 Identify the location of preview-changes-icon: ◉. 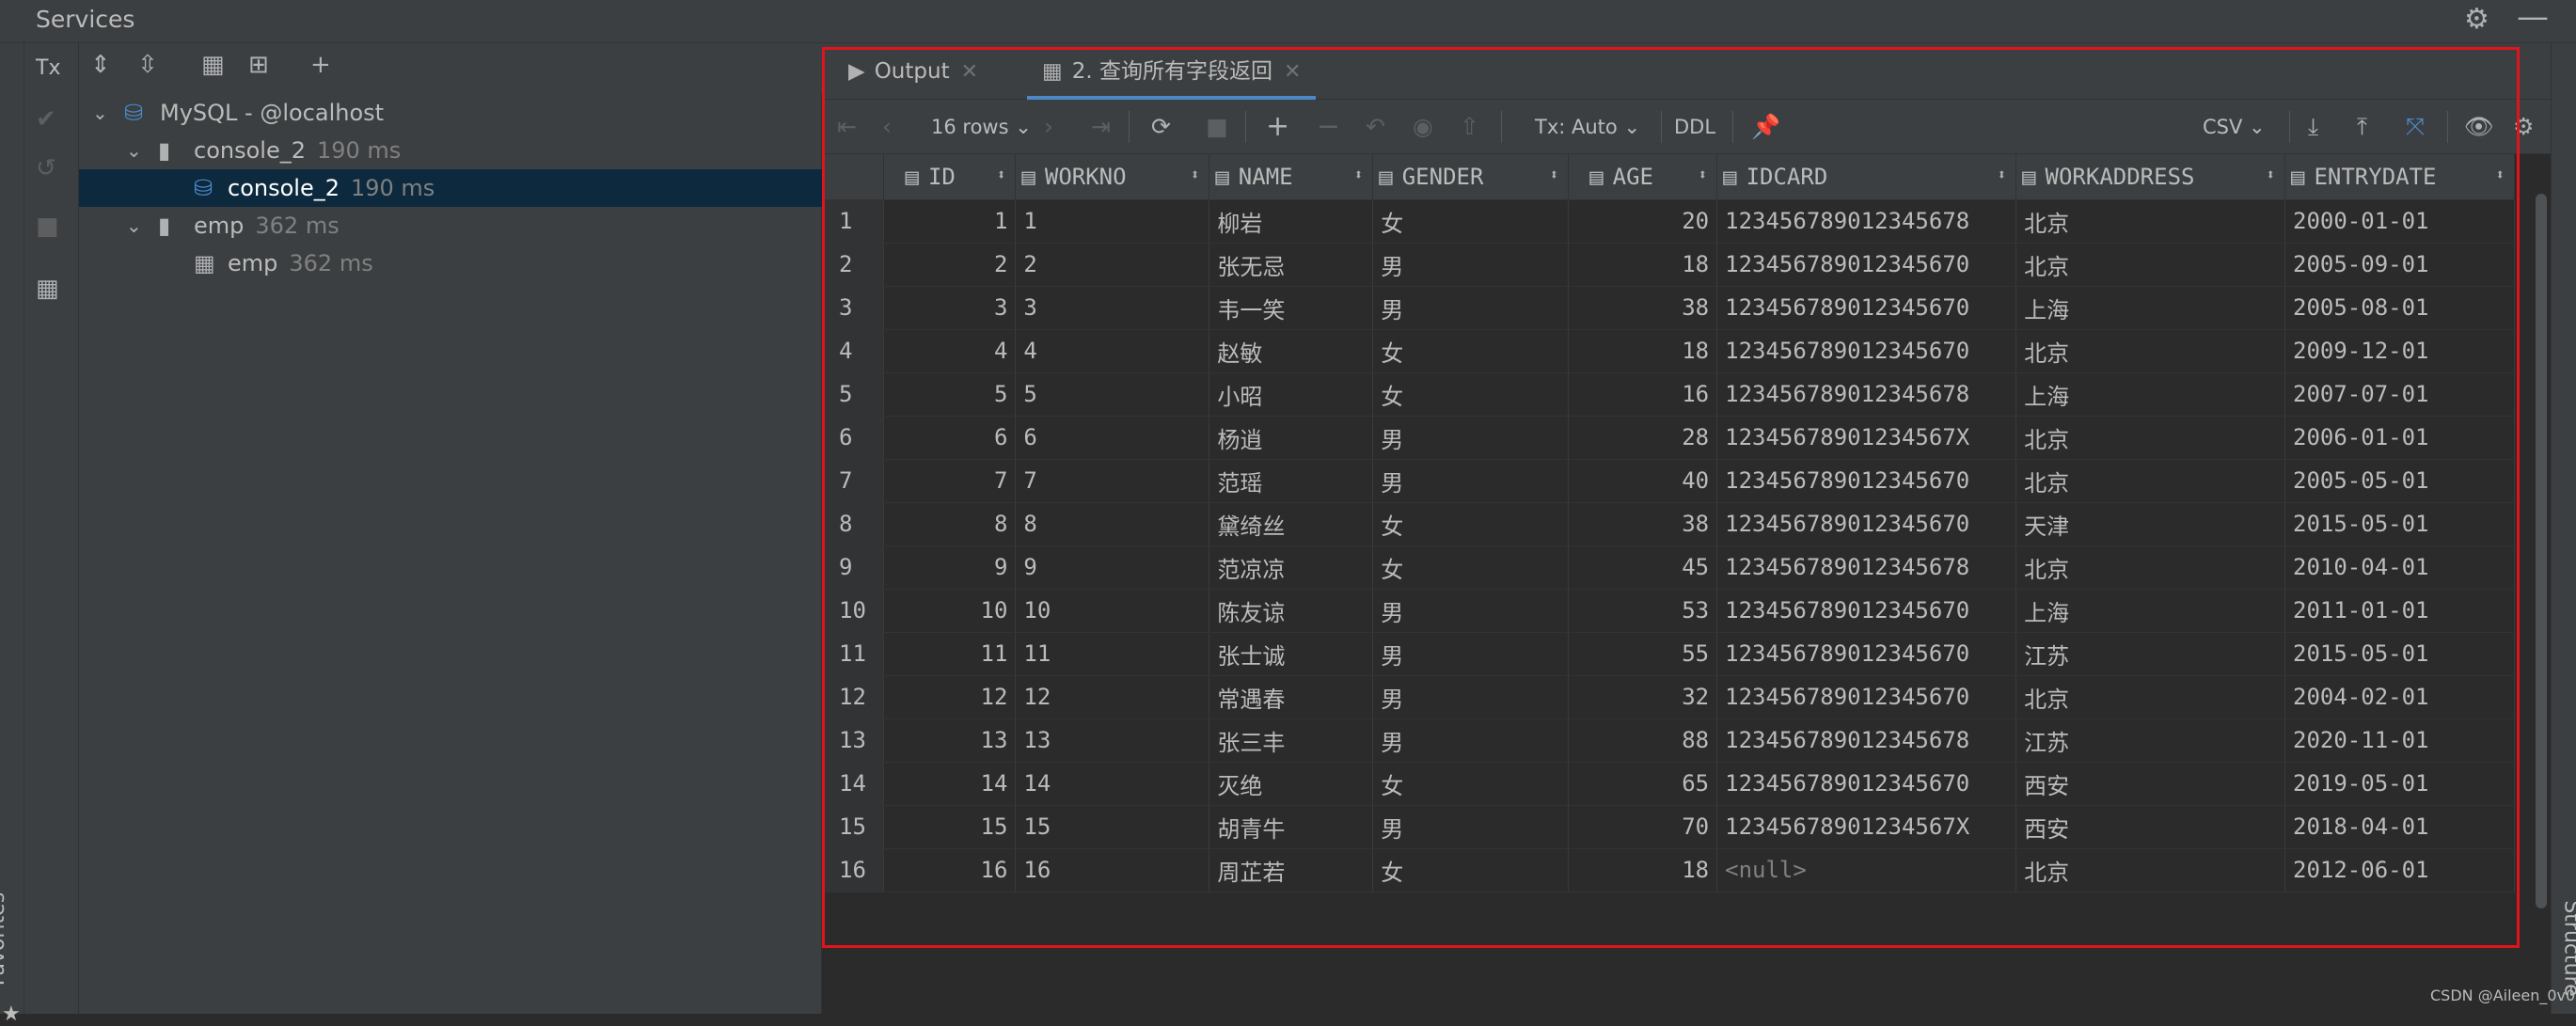
(1423, 127).